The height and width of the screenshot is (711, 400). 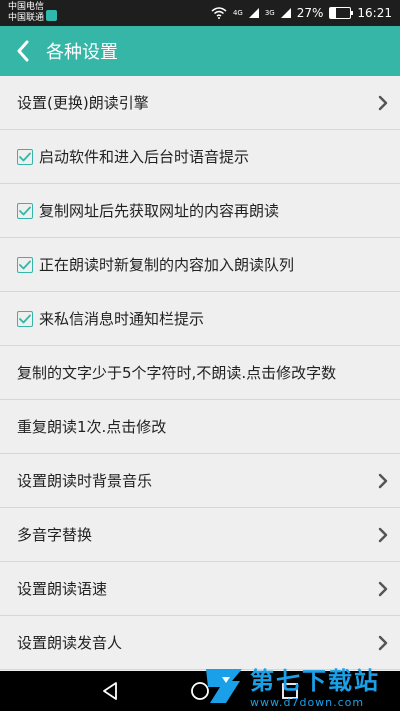 I want to click on settings-row-label: 正在朗读时新复制的内容加入朗读队列, so click(x=167, y=265).